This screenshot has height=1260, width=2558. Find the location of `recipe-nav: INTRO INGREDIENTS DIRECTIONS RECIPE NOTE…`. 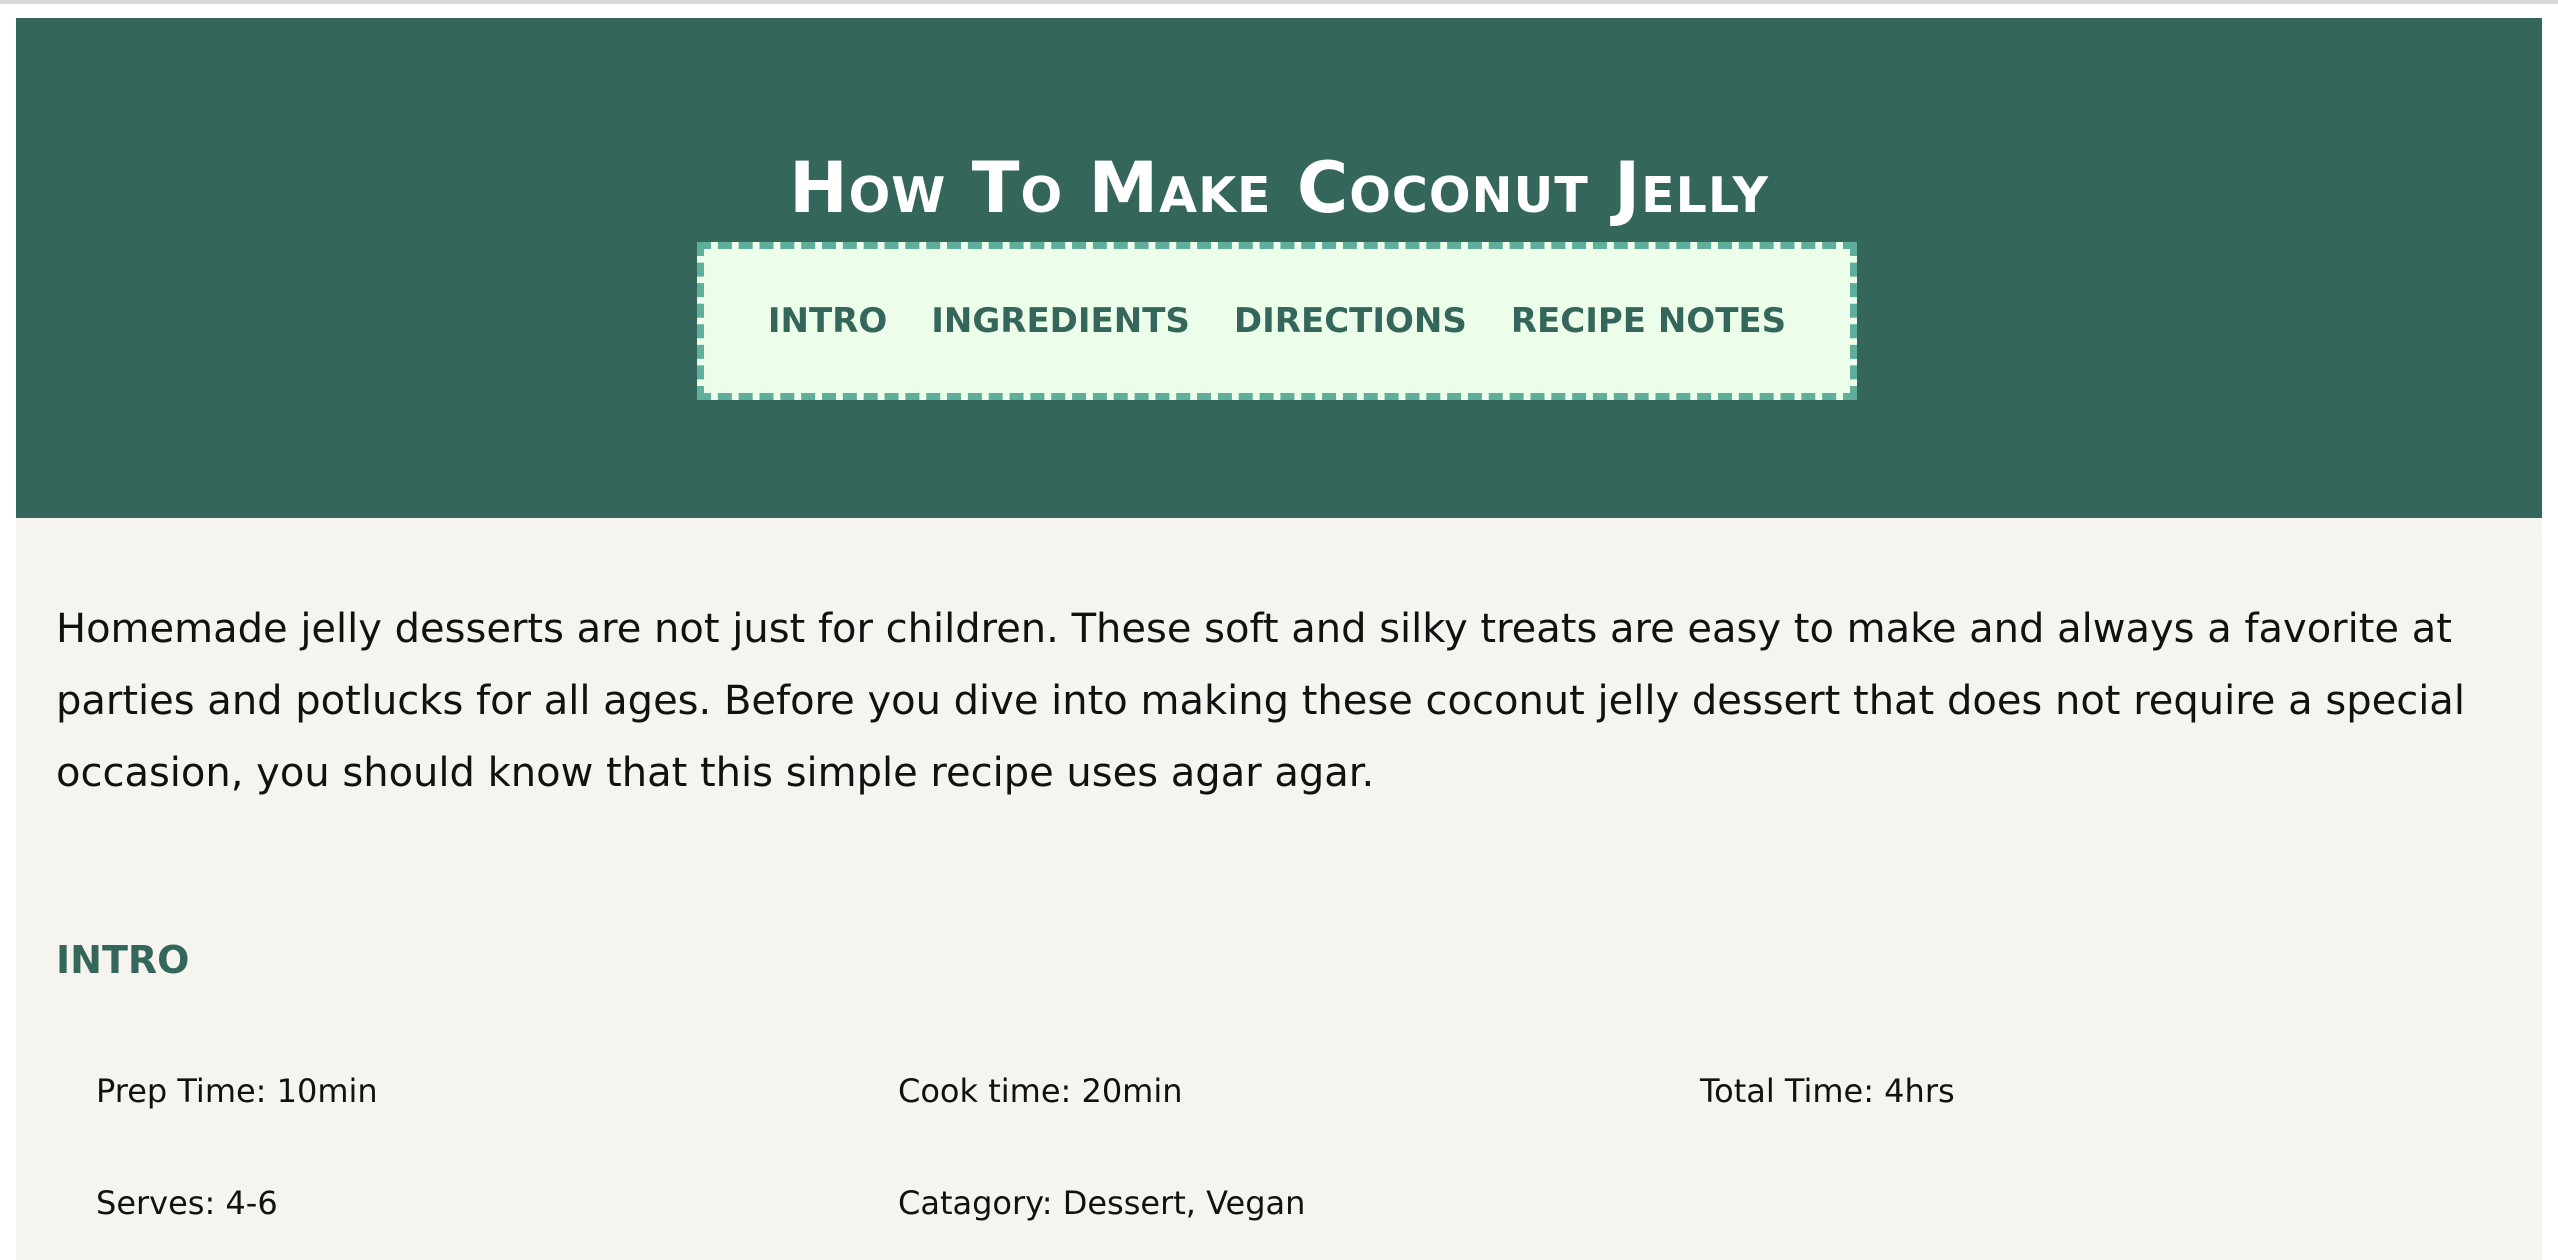

recipe-nav: INTRO INGREDIENTS DIRECTIONS RECIPE NOTE… is located at coordinates (1277, 321).